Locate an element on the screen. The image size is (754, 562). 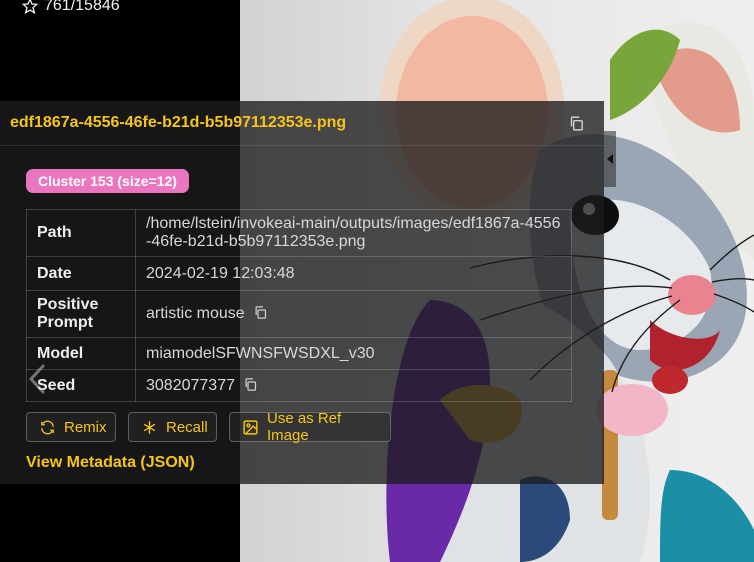
date-value: 2024-02-19 12:03:48 is located at coordinates (353, 273).